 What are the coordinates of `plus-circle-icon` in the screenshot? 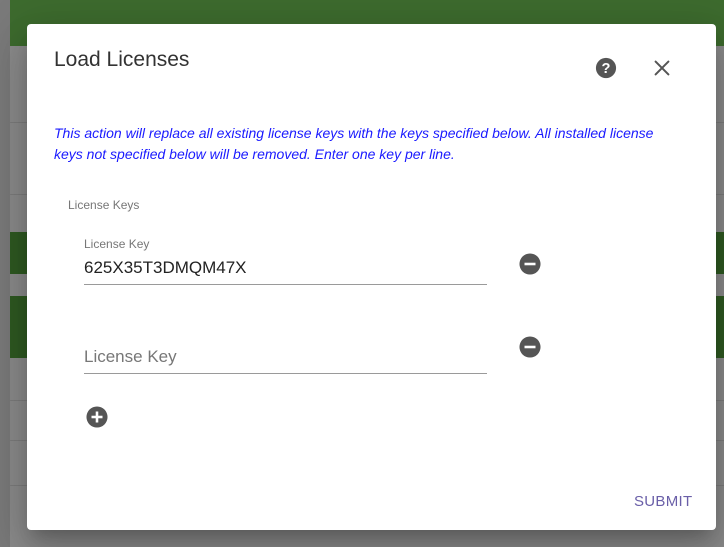 It's located at (97, 417).